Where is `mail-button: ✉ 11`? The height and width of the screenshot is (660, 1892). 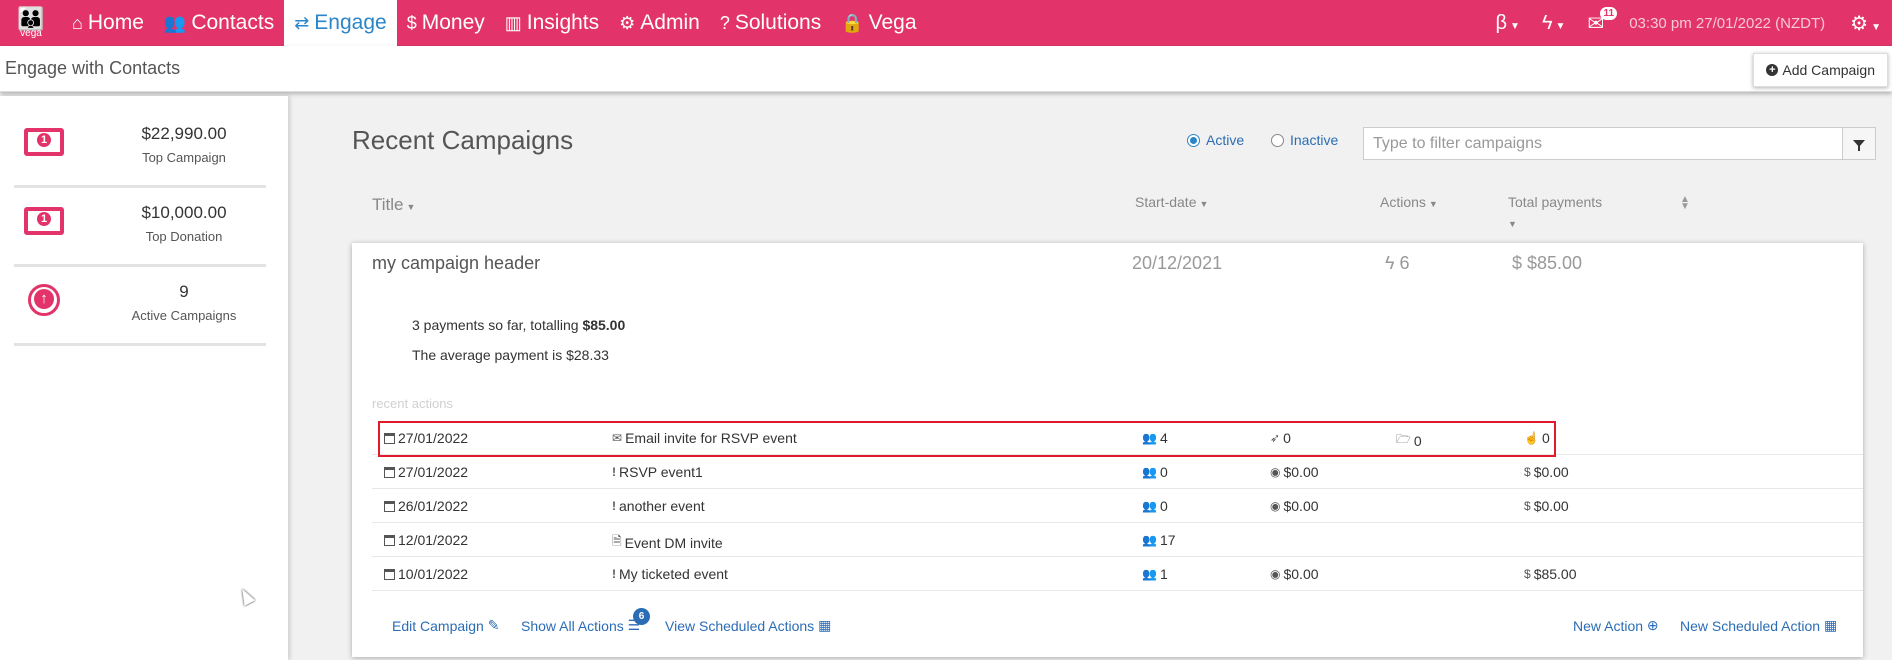
mail-button: ✉ 11 is located at coordinates (1597, 21).